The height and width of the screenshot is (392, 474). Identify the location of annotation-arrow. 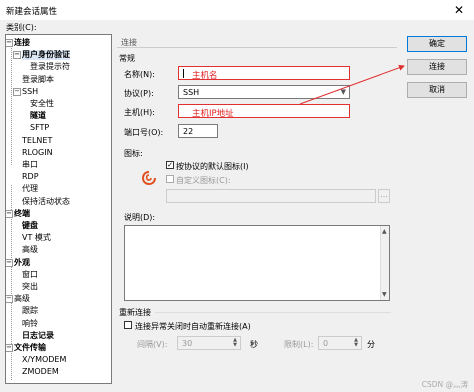
(352, 84).